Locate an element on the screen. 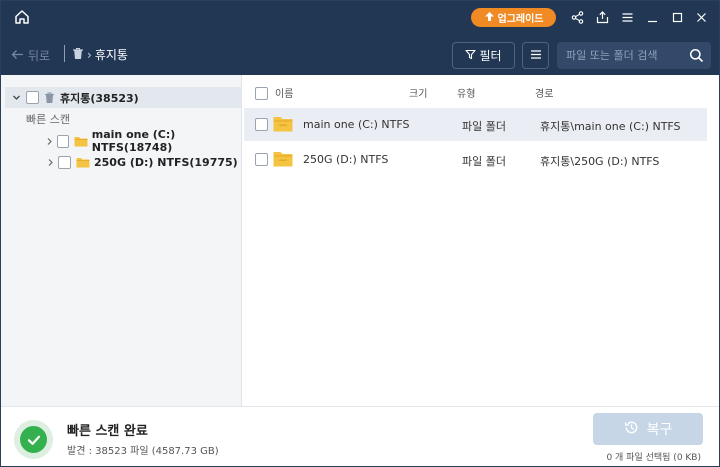 This screenshot has width=720, height=467. select-all-checkbox is located at coordinates (261, 93).